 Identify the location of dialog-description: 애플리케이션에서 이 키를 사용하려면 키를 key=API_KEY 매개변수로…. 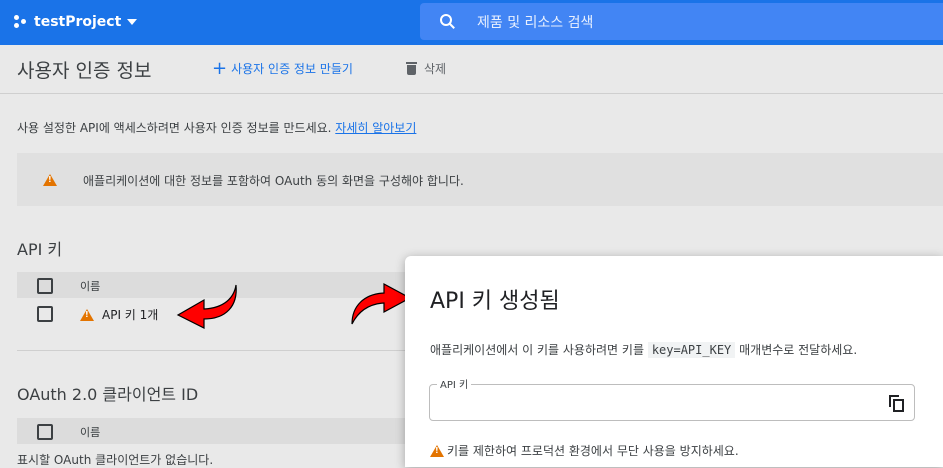
(643, 349).